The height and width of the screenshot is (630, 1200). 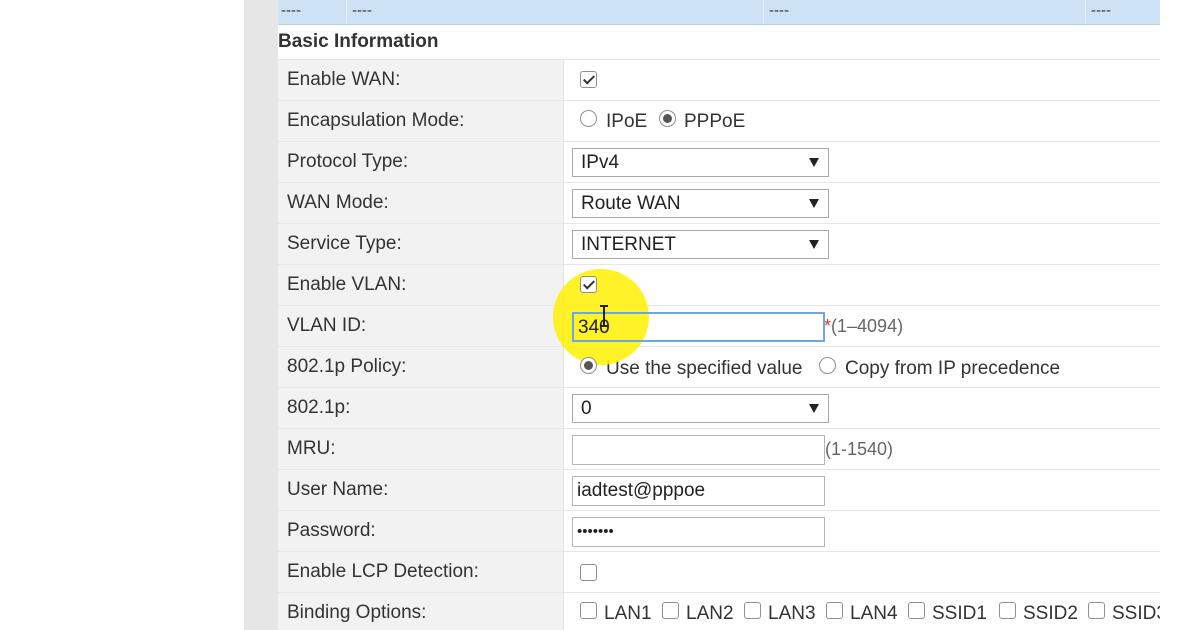 I want to click on row-service-type: Service Type: INTERNET, so click(x=719, y=243).